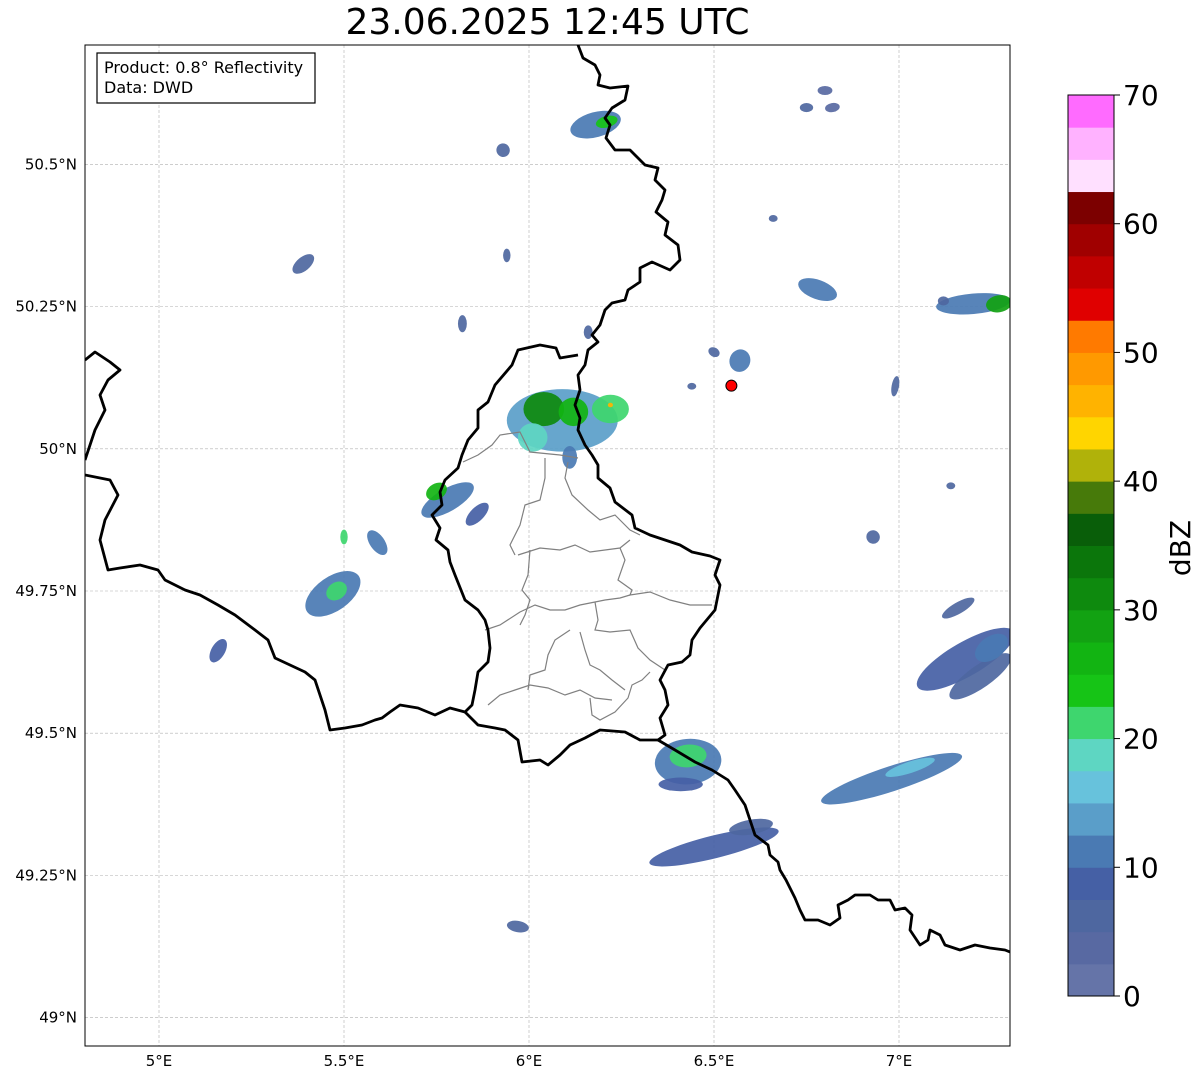 The image size is (1202, 1081). I want to click on lon-tick-label: 5°E, so click(159, 1061).